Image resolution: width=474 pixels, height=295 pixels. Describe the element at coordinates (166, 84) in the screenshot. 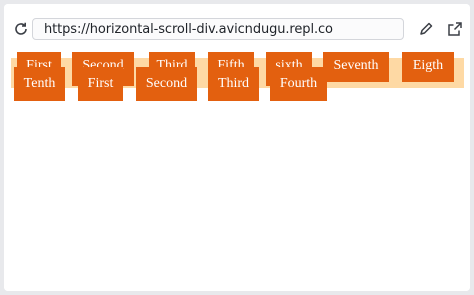

I see `item-box: Second` at that location.